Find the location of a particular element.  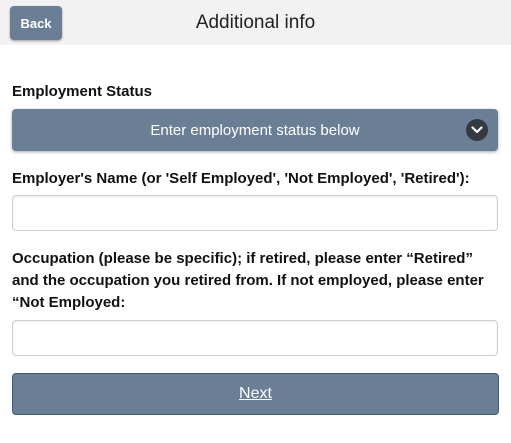

page-title: Additional info is located at coordinates (255, 22).